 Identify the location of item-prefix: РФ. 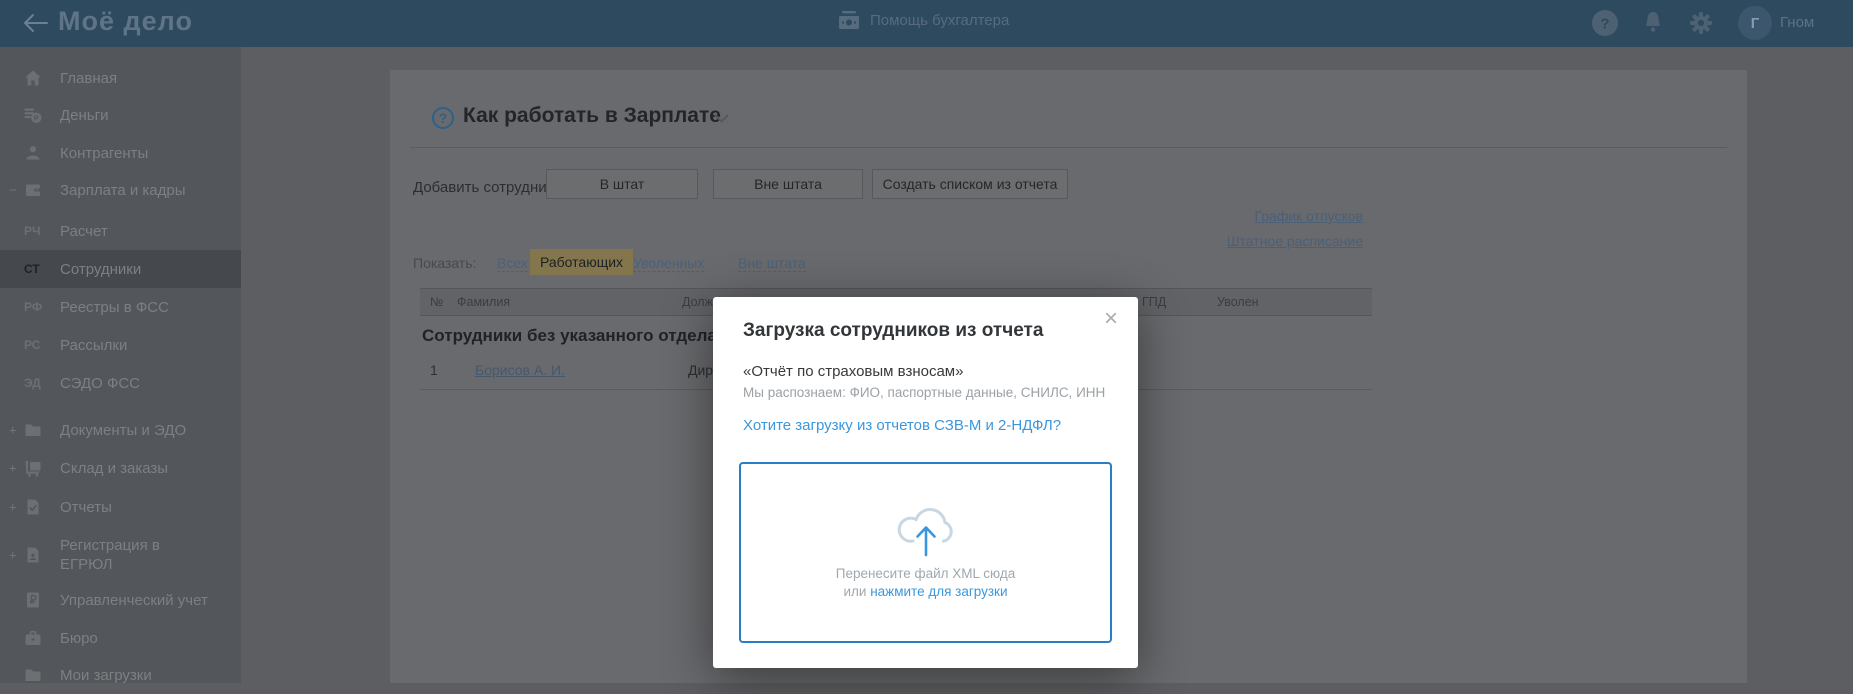
(33, 307).